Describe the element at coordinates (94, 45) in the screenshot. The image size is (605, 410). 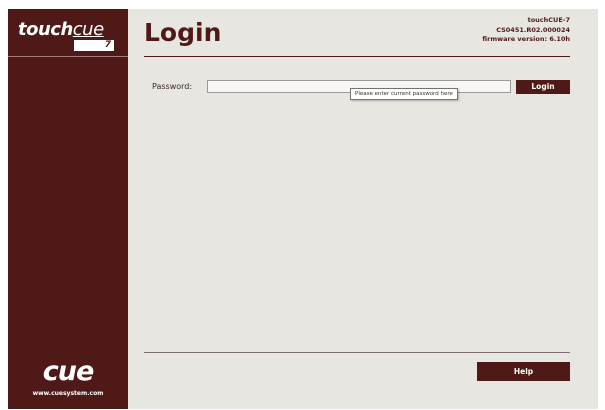
I see `logo-model-badge: 7` at that location.